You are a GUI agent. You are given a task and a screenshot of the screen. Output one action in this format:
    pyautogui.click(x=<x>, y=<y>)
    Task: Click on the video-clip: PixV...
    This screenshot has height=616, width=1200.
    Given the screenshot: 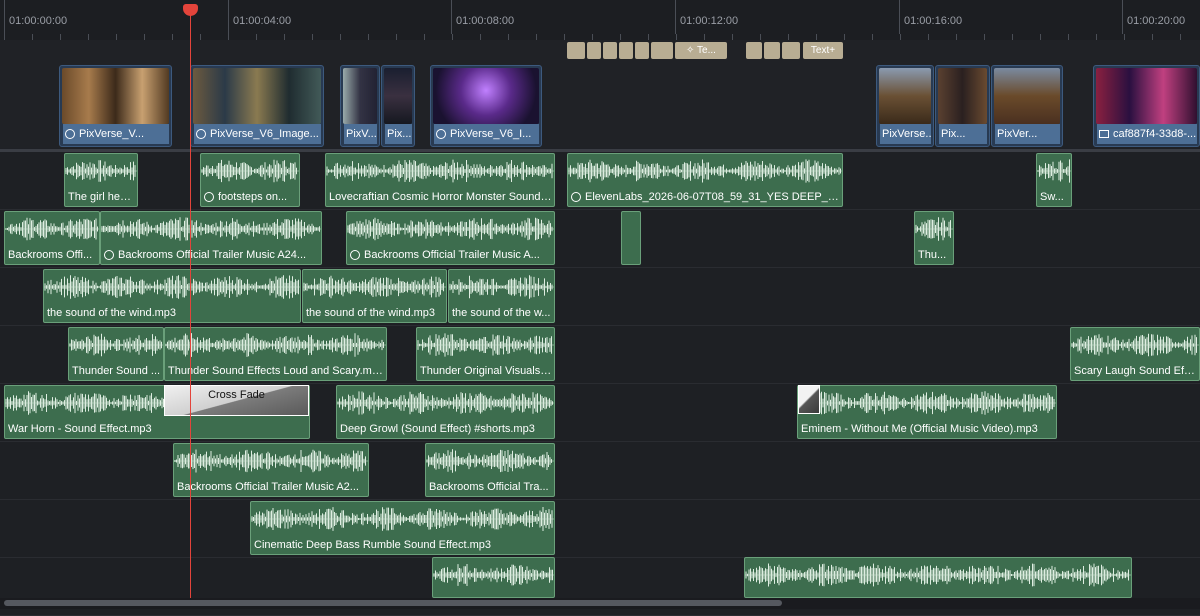 What is the action you would take?
    pyautogui.click(x=360, y=106)
    